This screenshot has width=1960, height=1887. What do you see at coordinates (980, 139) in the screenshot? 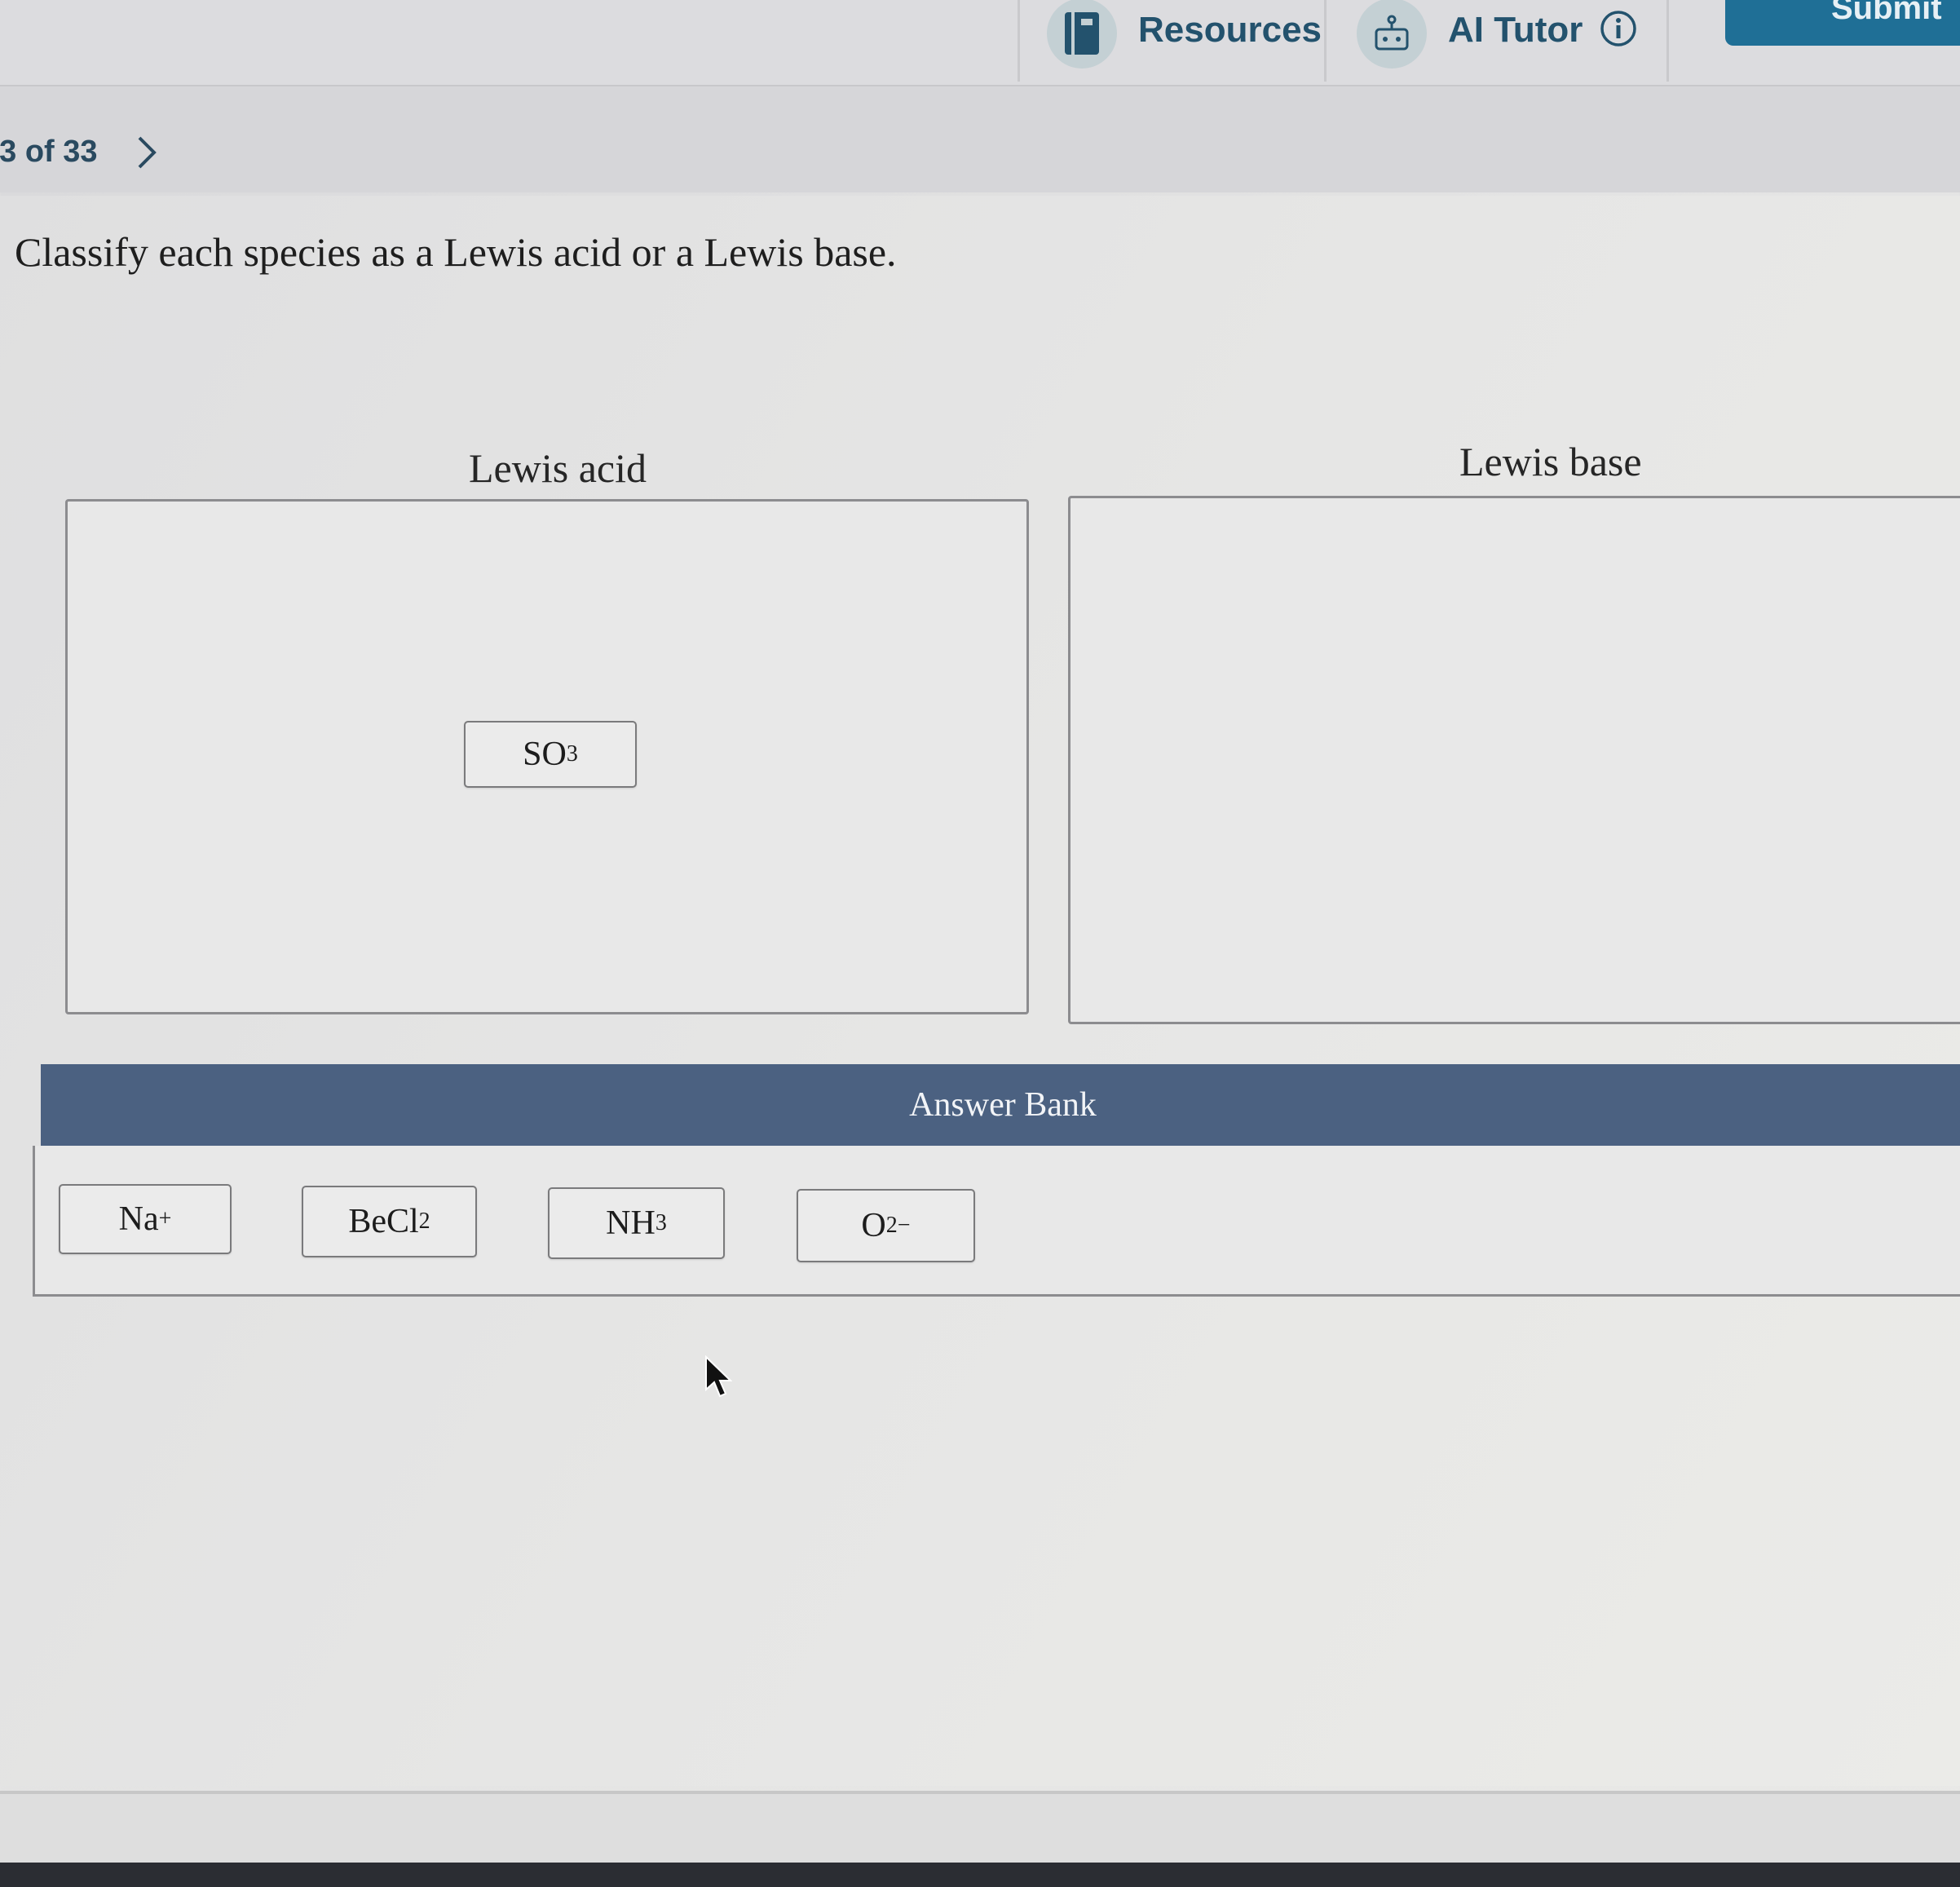
I see `question-nav-bar` at bounding box center [980, 139].